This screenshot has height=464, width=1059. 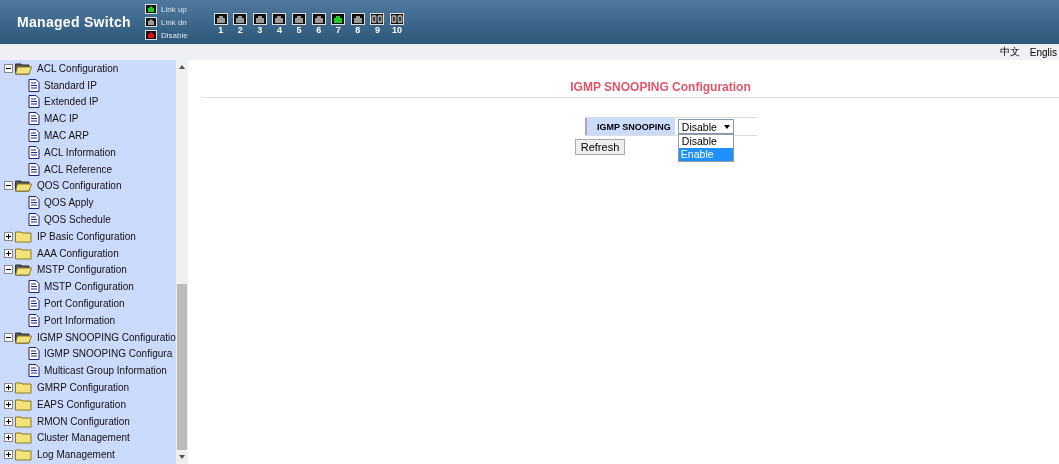 I want to click on tree-folder-item: IGMP SNOOPING Configuratio, so click(x=106, y=337).